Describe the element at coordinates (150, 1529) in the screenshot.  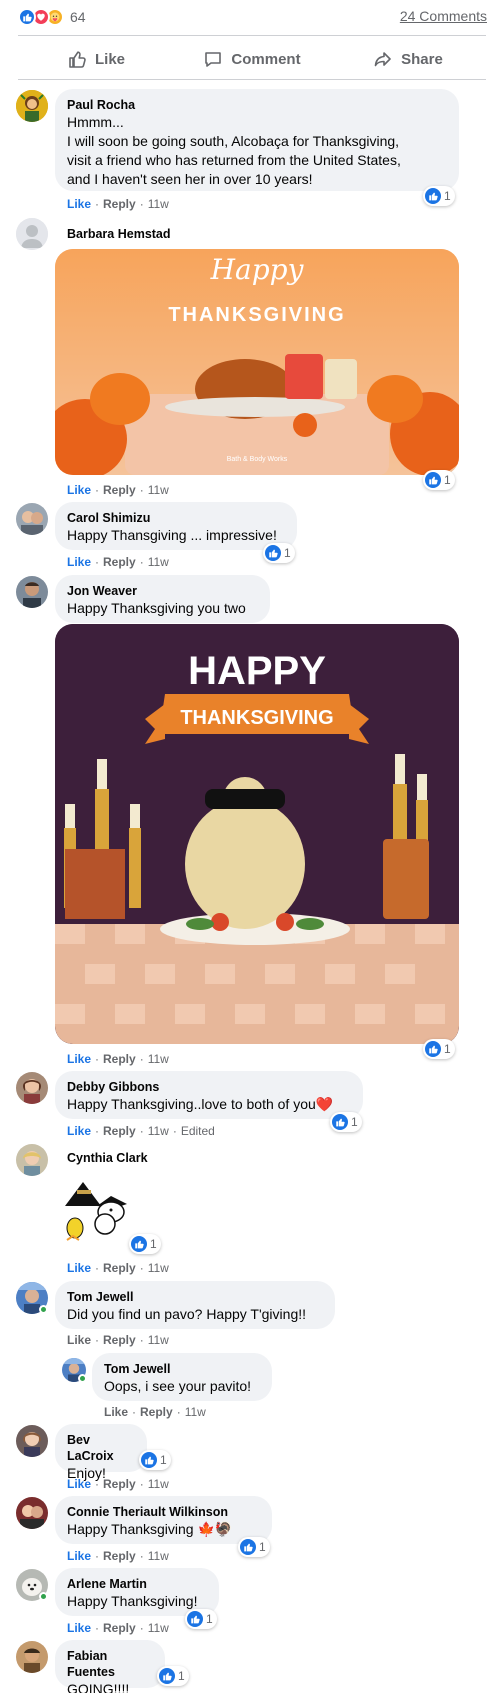
I see `comment-text: Happy Thanksgiving 🍁🦃` at that location.